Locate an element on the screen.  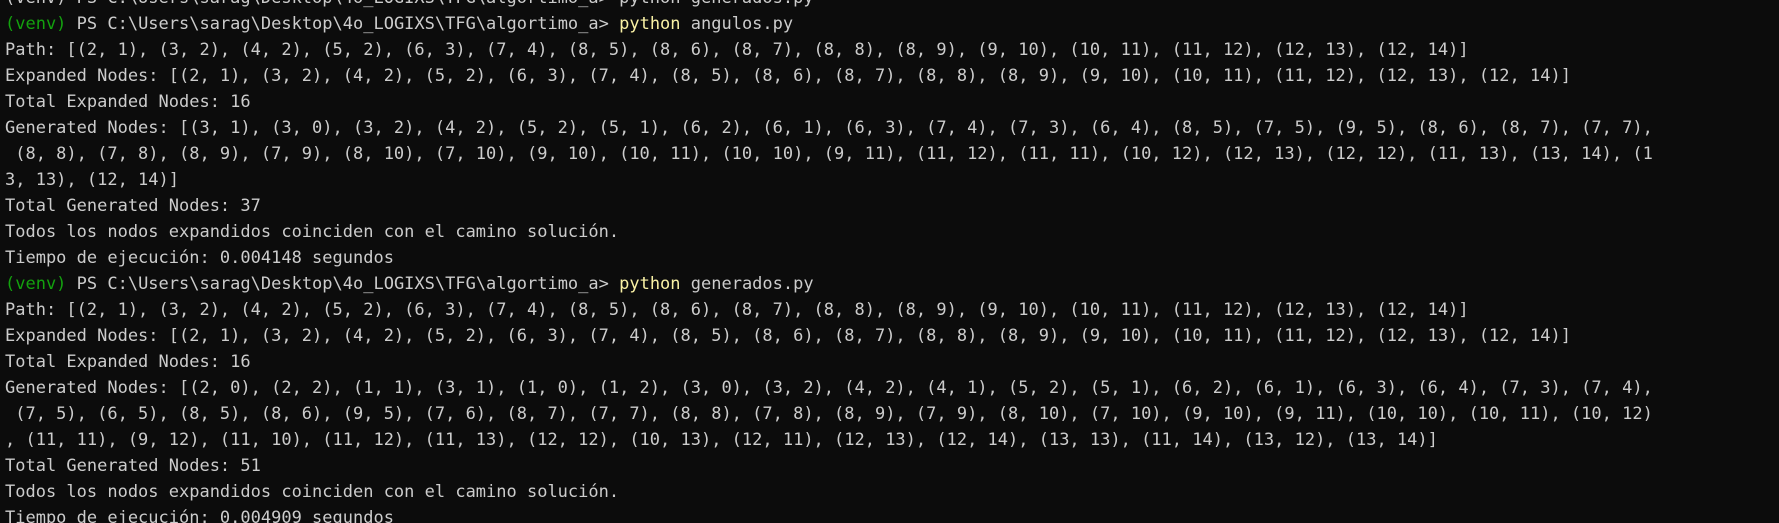
generated-nodes-output-cont: 3, 13), (12, 14)] is located at coordinates (92, 180).